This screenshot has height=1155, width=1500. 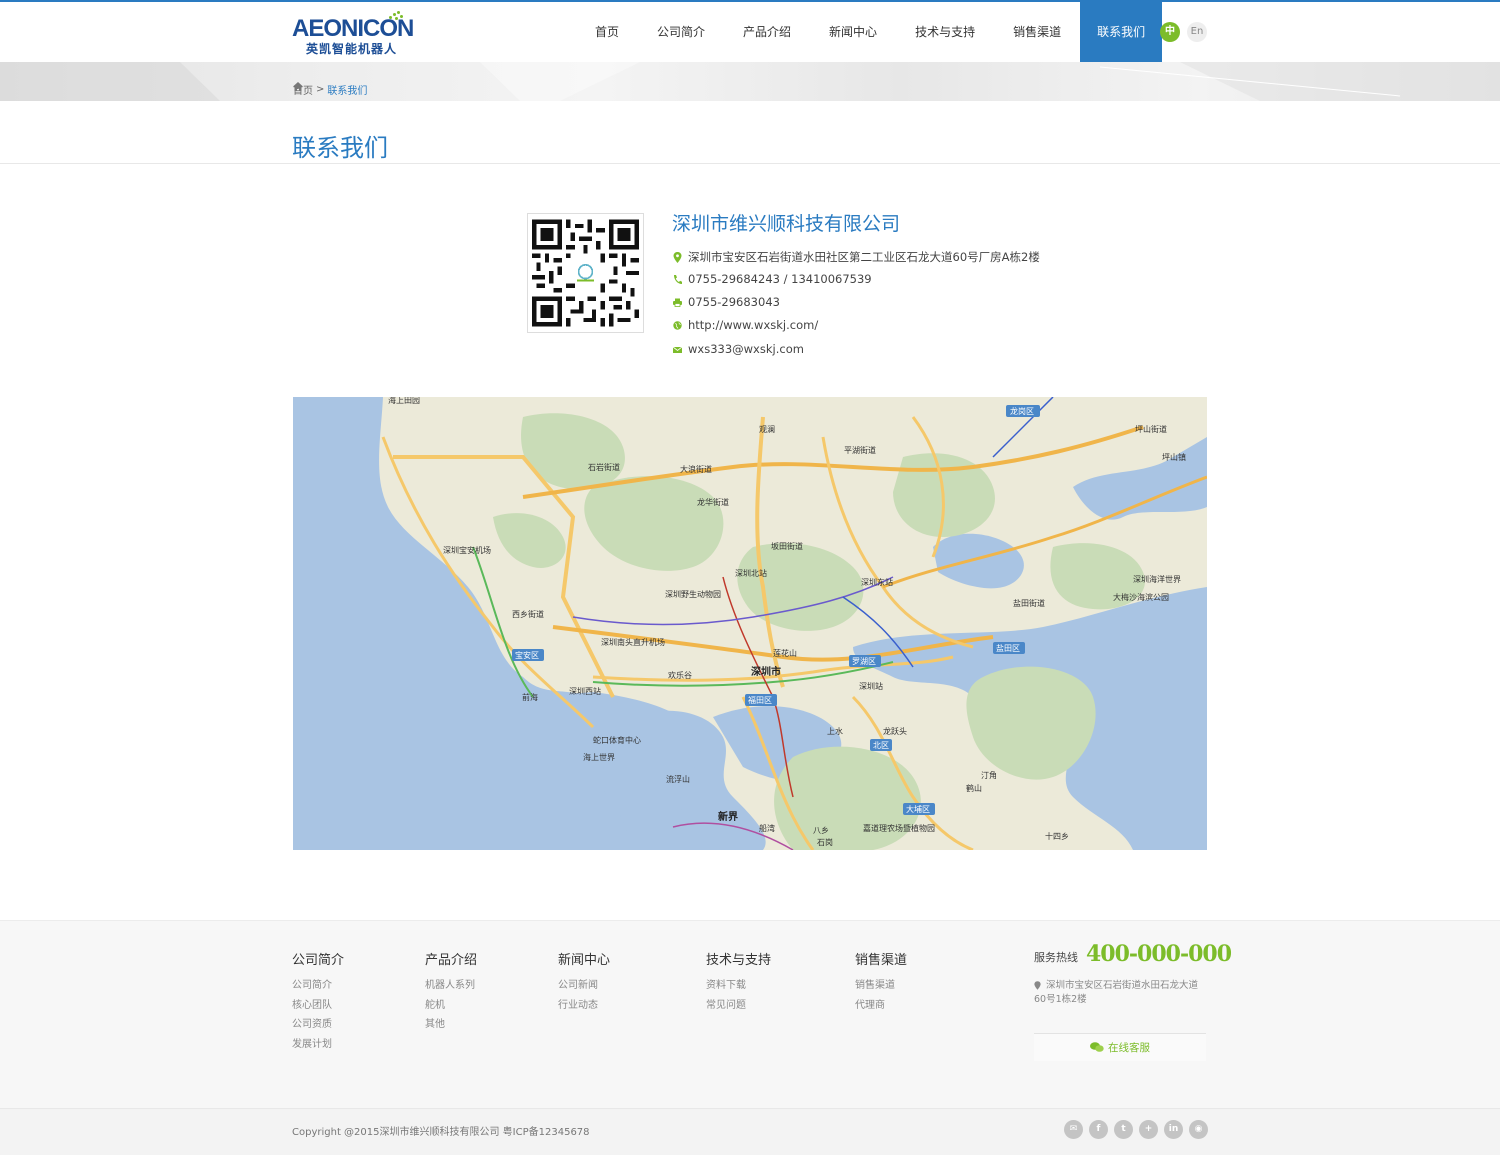 I want to click on title-divider, so click(x=750, y=163).